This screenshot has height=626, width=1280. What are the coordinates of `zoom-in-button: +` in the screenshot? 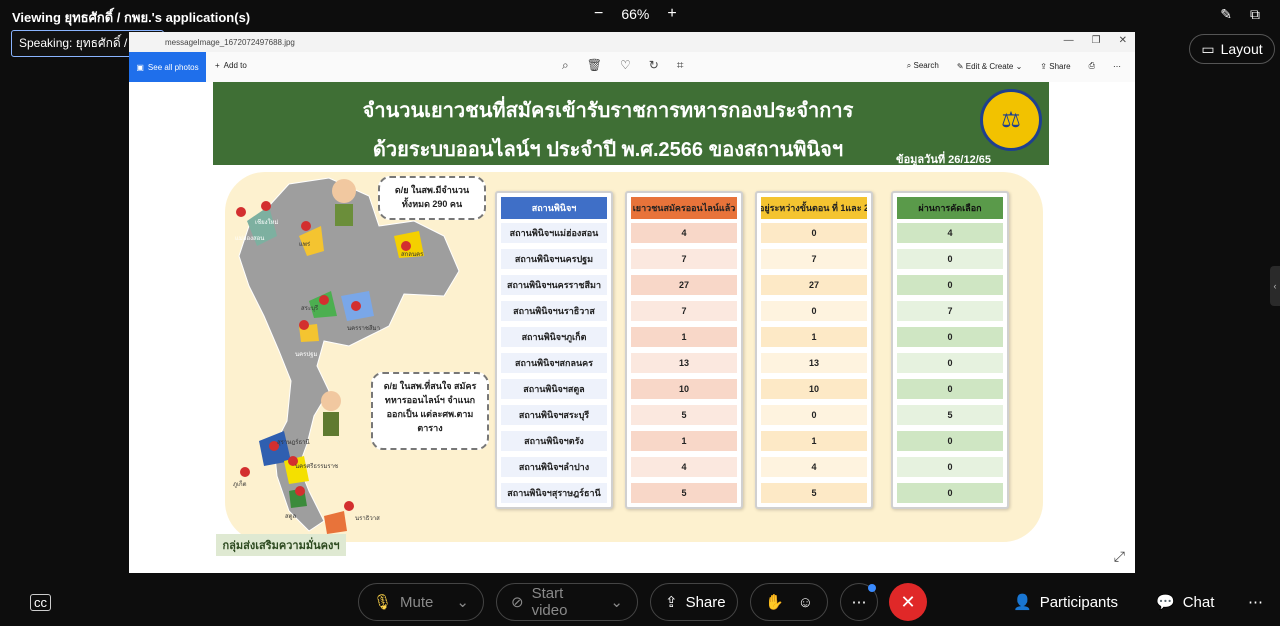 It's located at (671, 14).